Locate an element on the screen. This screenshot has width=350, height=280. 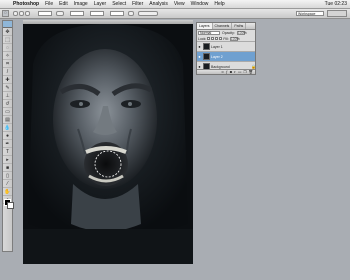
move-tool-icon: ✥ is located at coordinates (7, 32).